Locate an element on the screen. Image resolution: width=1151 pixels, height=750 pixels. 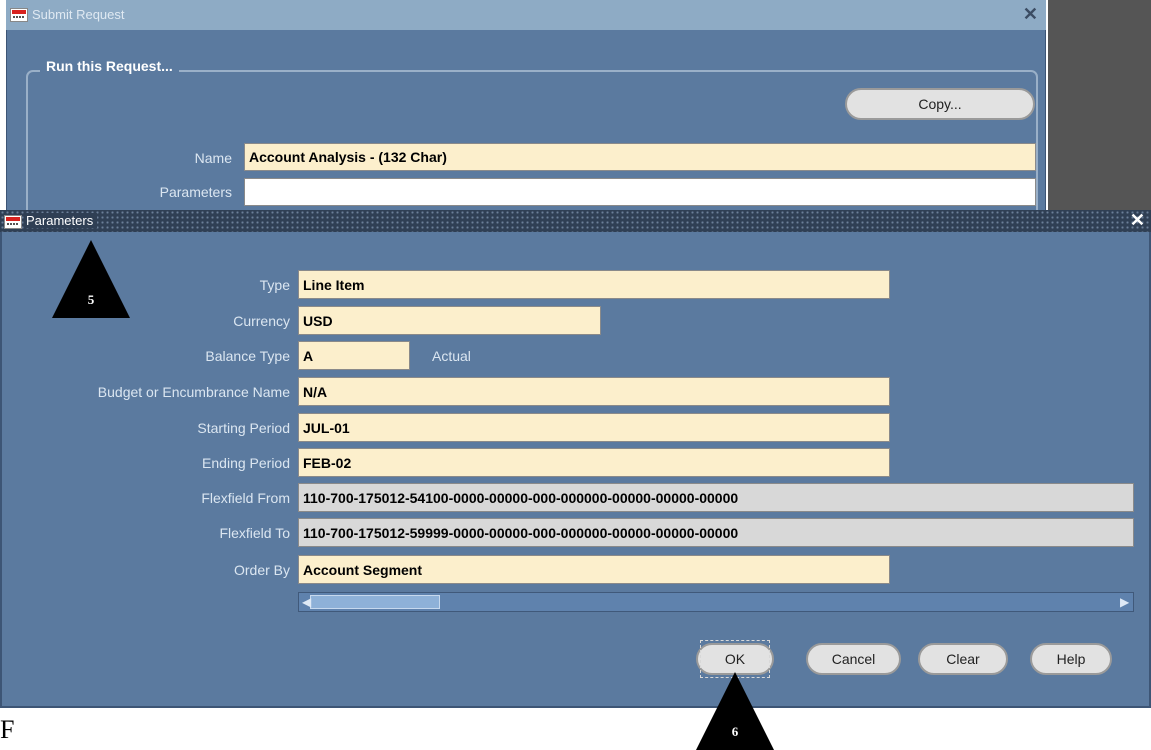
balance-type-field: A is located at coordinates (354, 355).